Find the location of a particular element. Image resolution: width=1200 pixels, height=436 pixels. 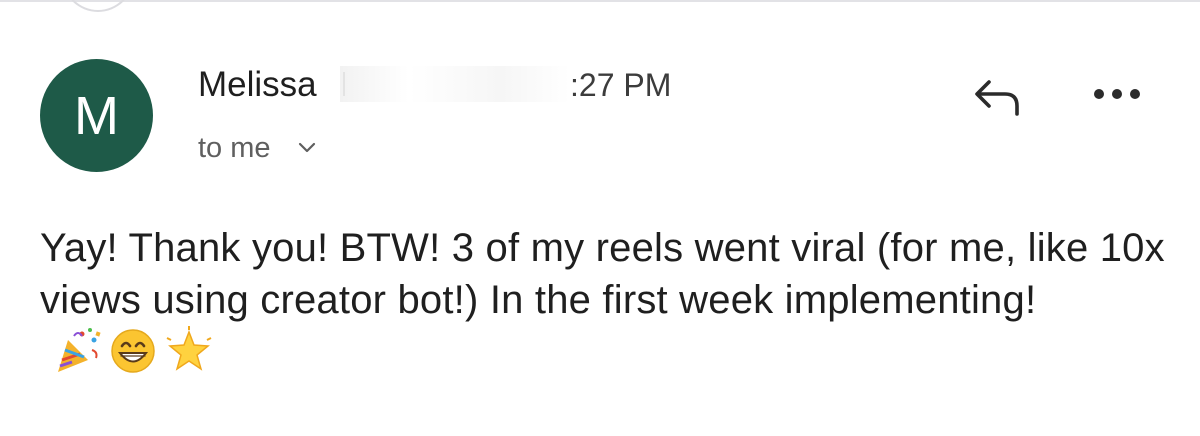

grinning-face-icon is located at coordinates (133, 351).